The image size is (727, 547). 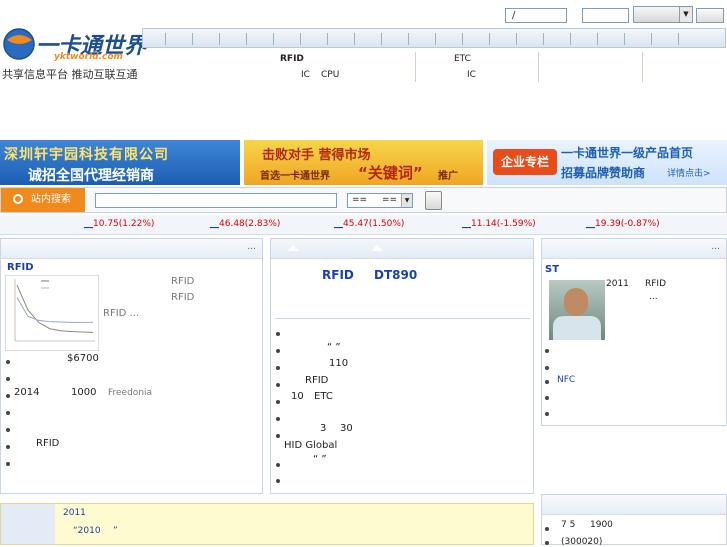 I want to click on banner-keyword-promo: 击败对手 营得市场 首选一卡通世界 “关键词” 推广, so click(x=363, y=162).